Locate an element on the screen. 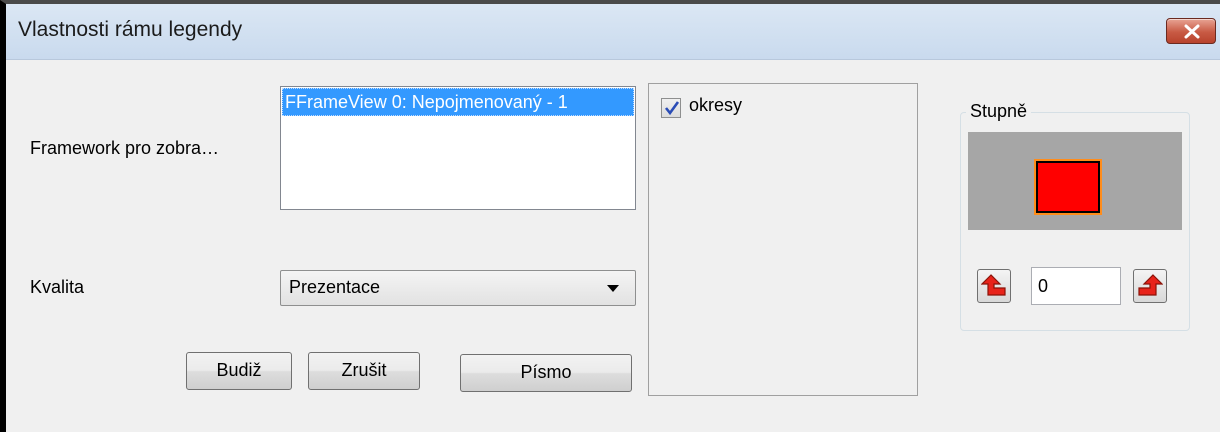 Image resolution: width=1220 pixels, height=432 pixels. symbol-swatch is located at coordinates (1068, 187).